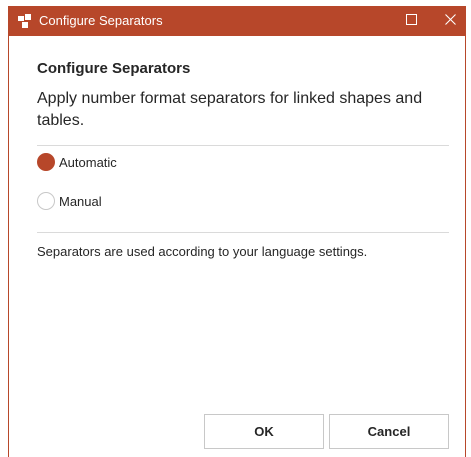  I want to click on maximize-icon, so click(411, 21).